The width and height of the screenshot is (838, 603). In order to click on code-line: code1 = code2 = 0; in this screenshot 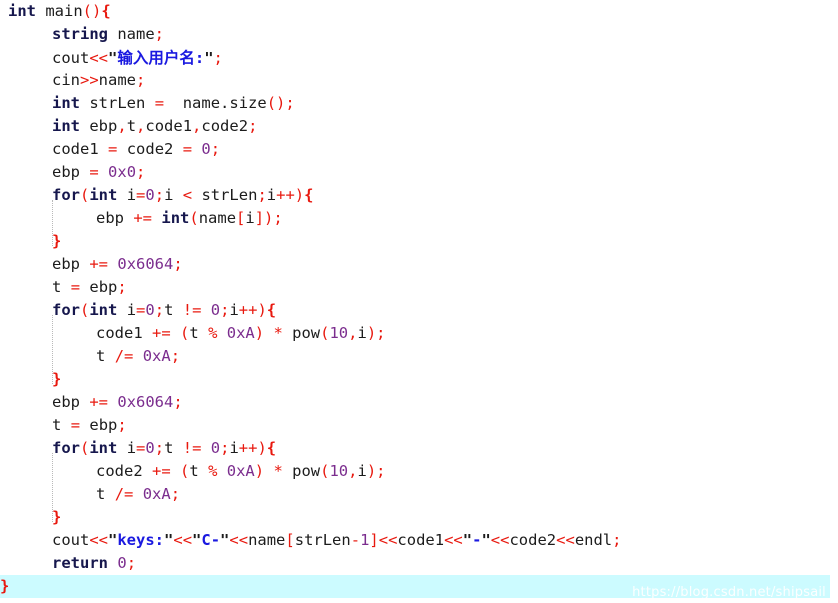, I will do `click(419, 149)`.